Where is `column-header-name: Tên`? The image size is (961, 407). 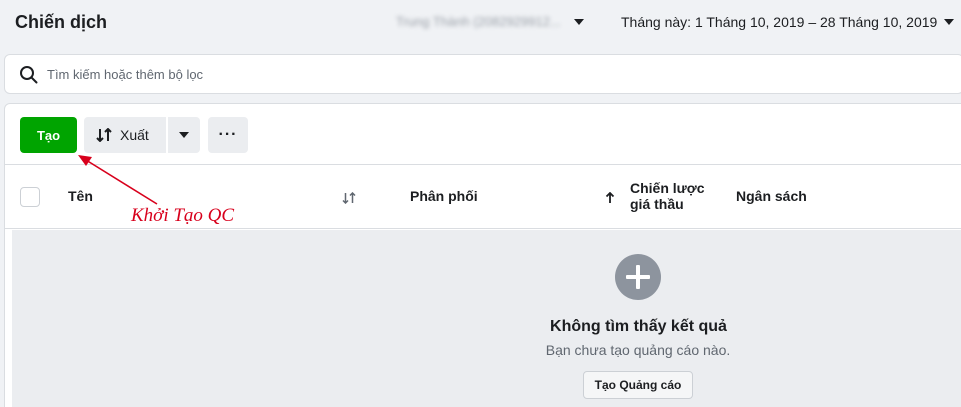 column-header-name: Tên is located at coordinates (80, 196).